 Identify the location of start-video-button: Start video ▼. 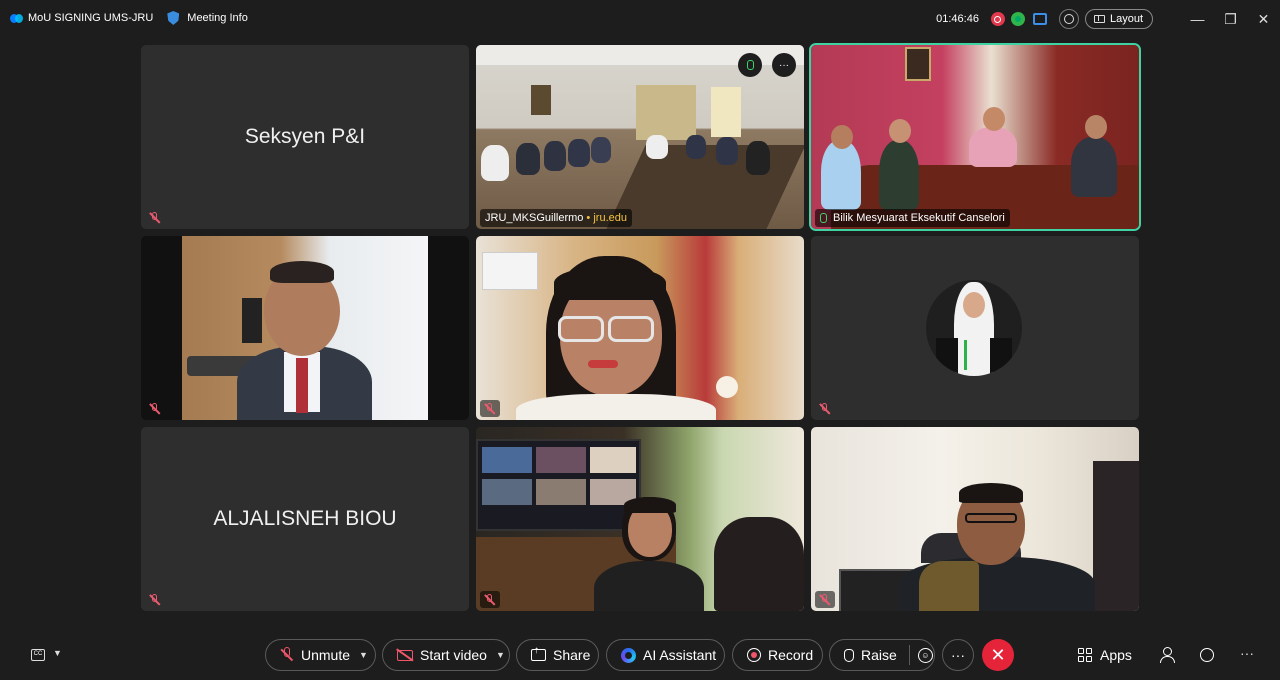
(446, 655).